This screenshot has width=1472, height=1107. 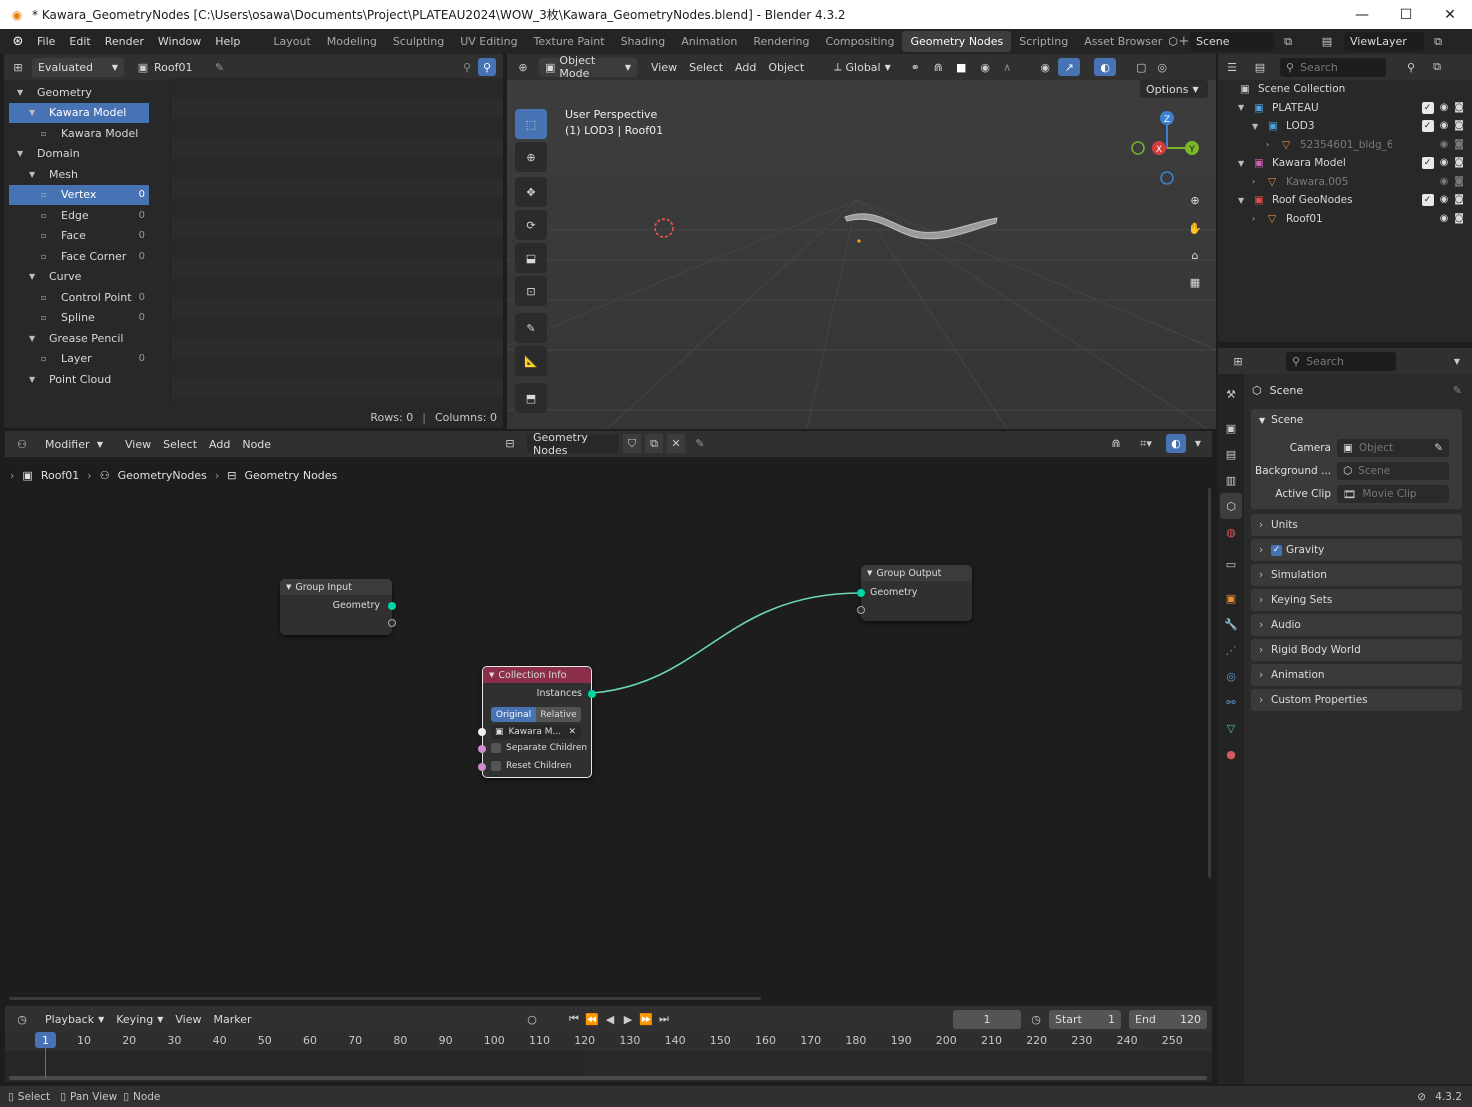 I want to click on outliner-row: › ▽ 52354601_bldg_6 ◉ ◙, so click(x=1345, y=145).